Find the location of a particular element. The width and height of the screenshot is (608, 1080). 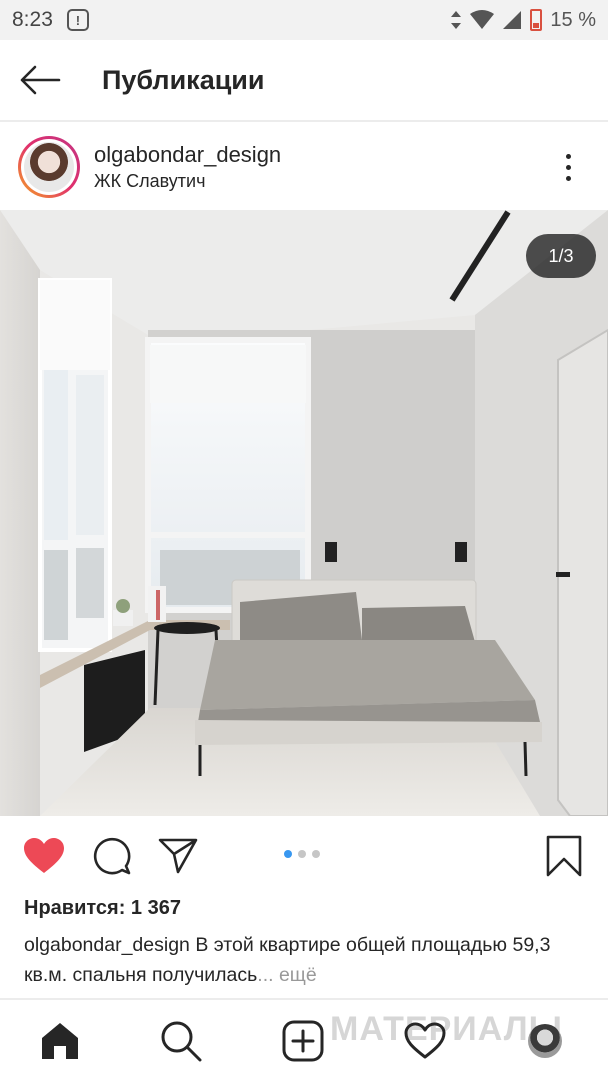

carousel-indicator is located at coordinates (302, 854).